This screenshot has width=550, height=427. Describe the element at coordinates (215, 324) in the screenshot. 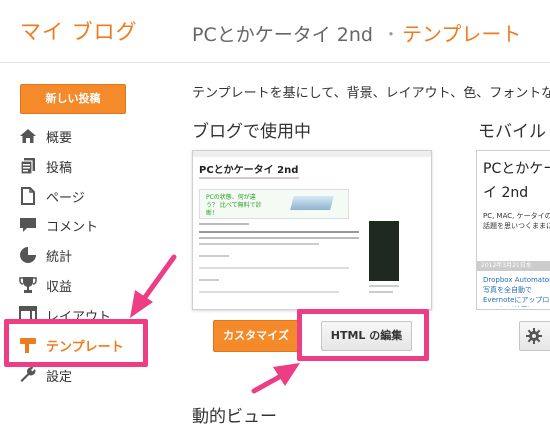

I see `annotation-arrows` at that location.